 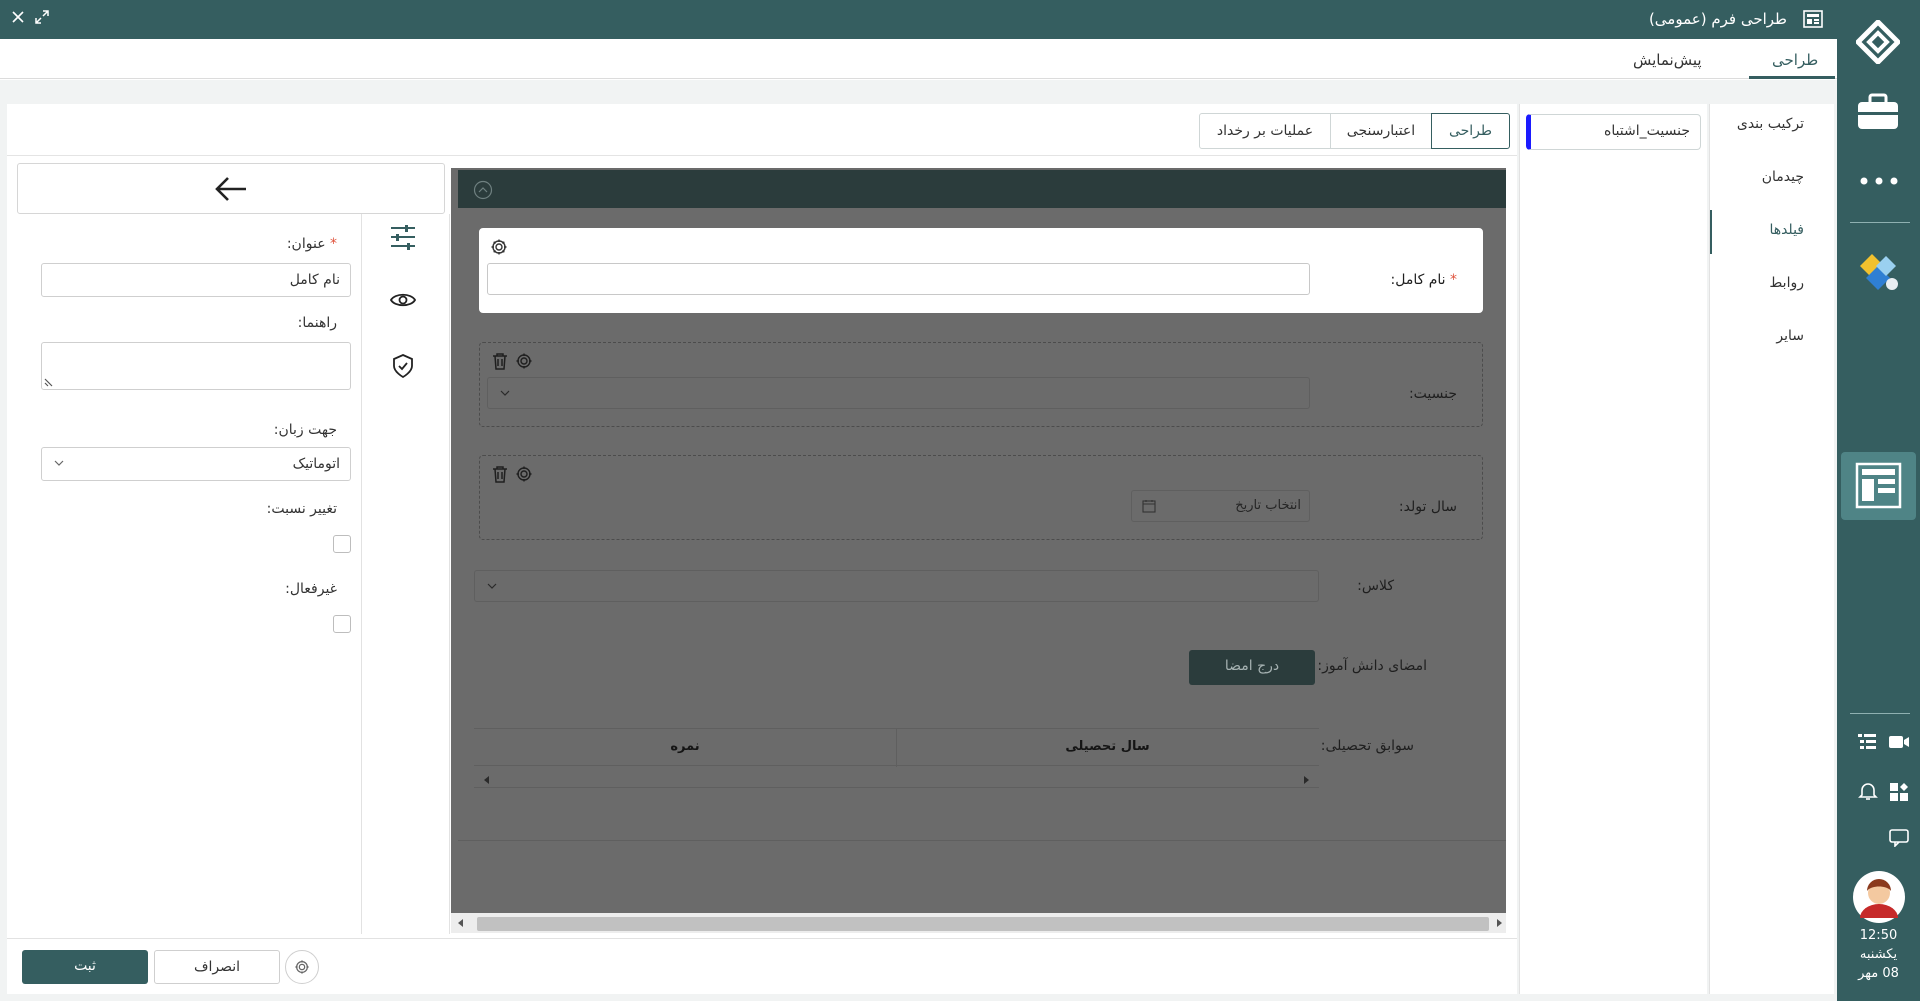 I want to click on birth-year-datepicker: انتخاب تاریخ, so click(x=1220, y=506).